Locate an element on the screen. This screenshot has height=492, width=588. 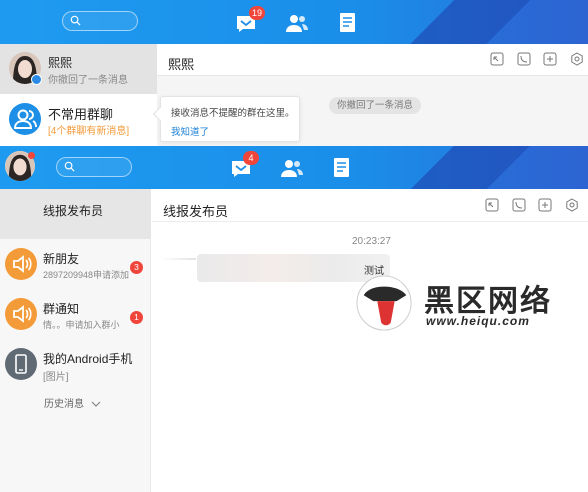
status-dot is located at coordinates (36, 79).